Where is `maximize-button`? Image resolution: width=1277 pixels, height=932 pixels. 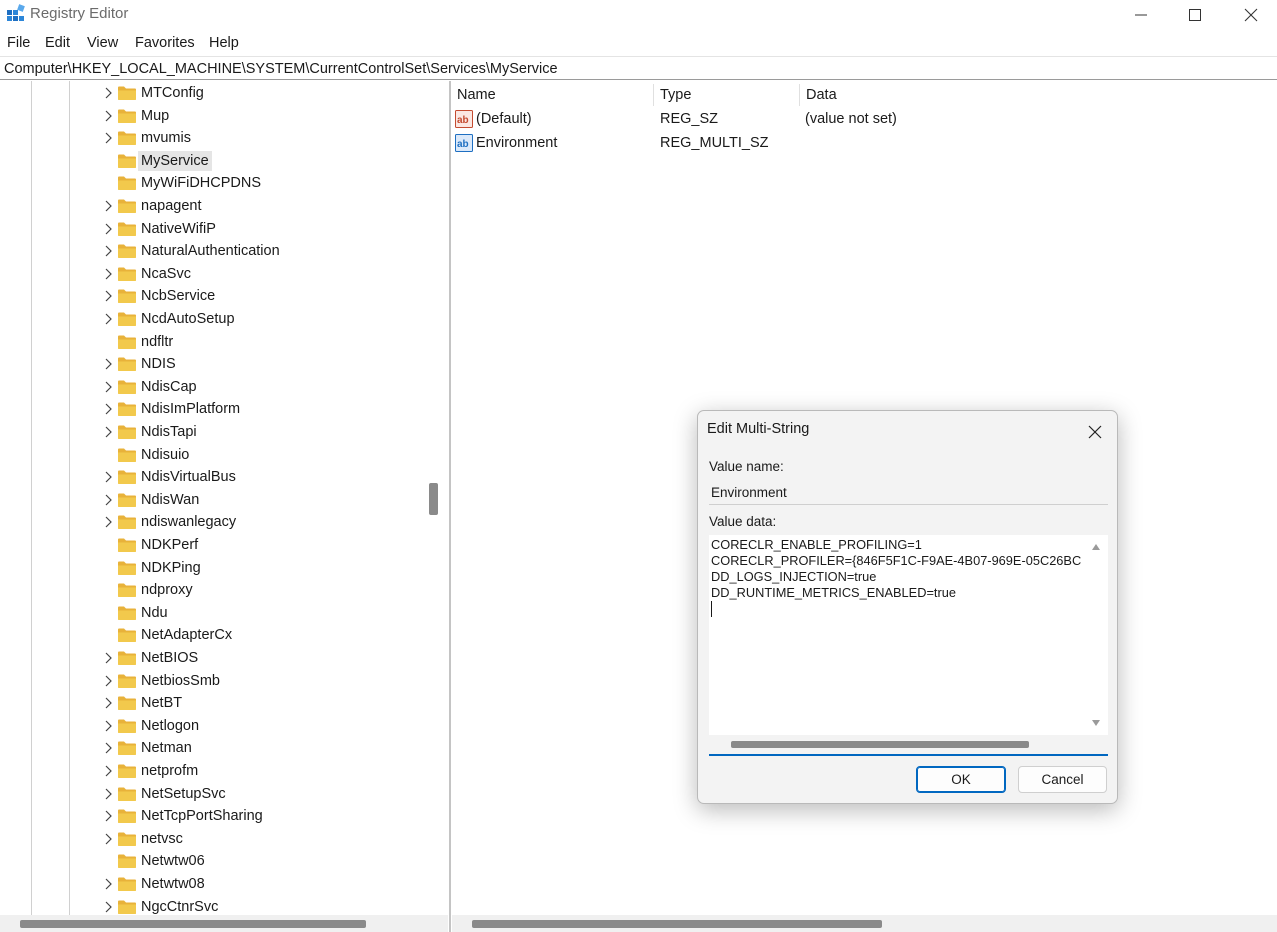
maximize-button is located at coordinates (1195, 15).